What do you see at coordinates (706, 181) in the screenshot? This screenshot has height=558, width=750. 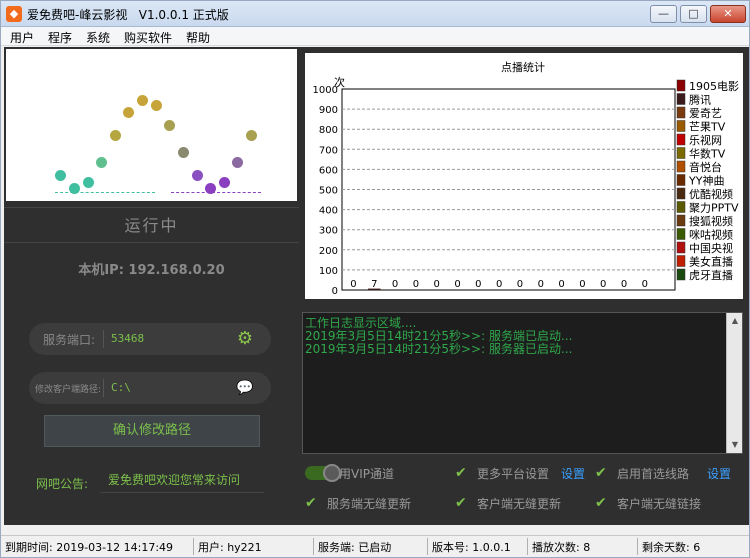 I see `legend-label: YY神曲` at bounding box center [706, 181].